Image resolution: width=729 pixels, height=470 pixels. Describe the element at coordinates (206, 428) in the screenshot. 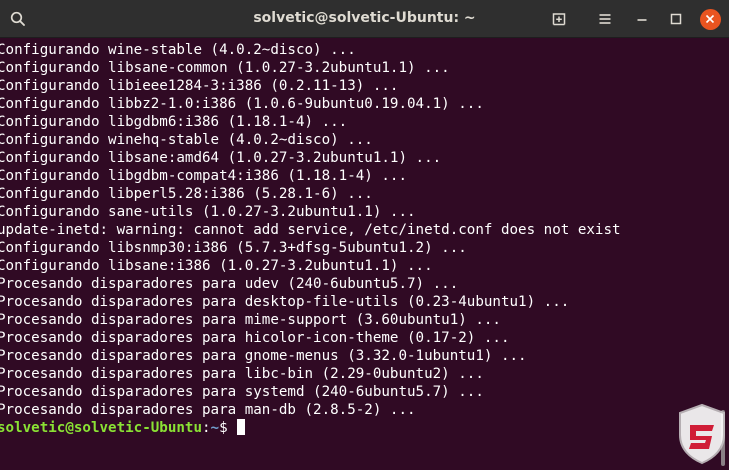

I see `prompt-colon: :` at that location.